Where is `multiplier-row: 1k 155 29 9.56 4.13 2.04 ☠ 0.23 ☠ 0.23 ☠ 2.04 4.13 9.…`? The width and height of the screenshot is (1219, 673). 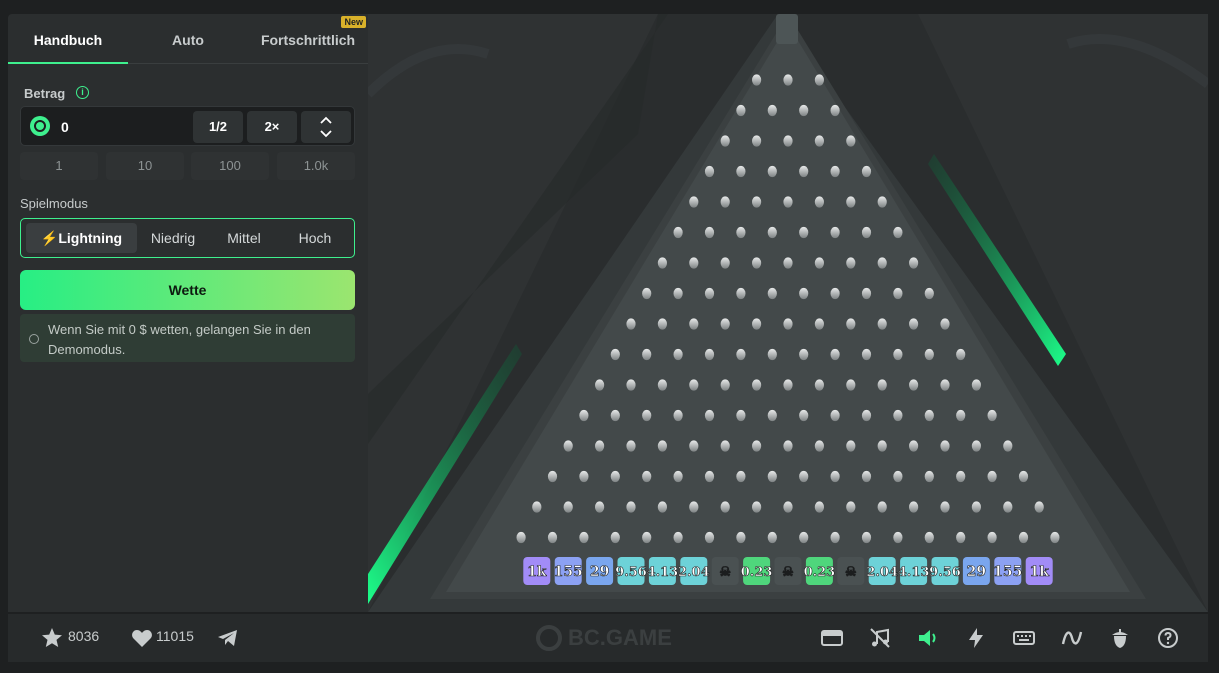
multiplier-row: 1k 155 29 9.56 4.13 2.04 ☠ 0.23 ☠ 0.23 ☠ 2.04 4.13 9.… is located at coordinates (788, 571).